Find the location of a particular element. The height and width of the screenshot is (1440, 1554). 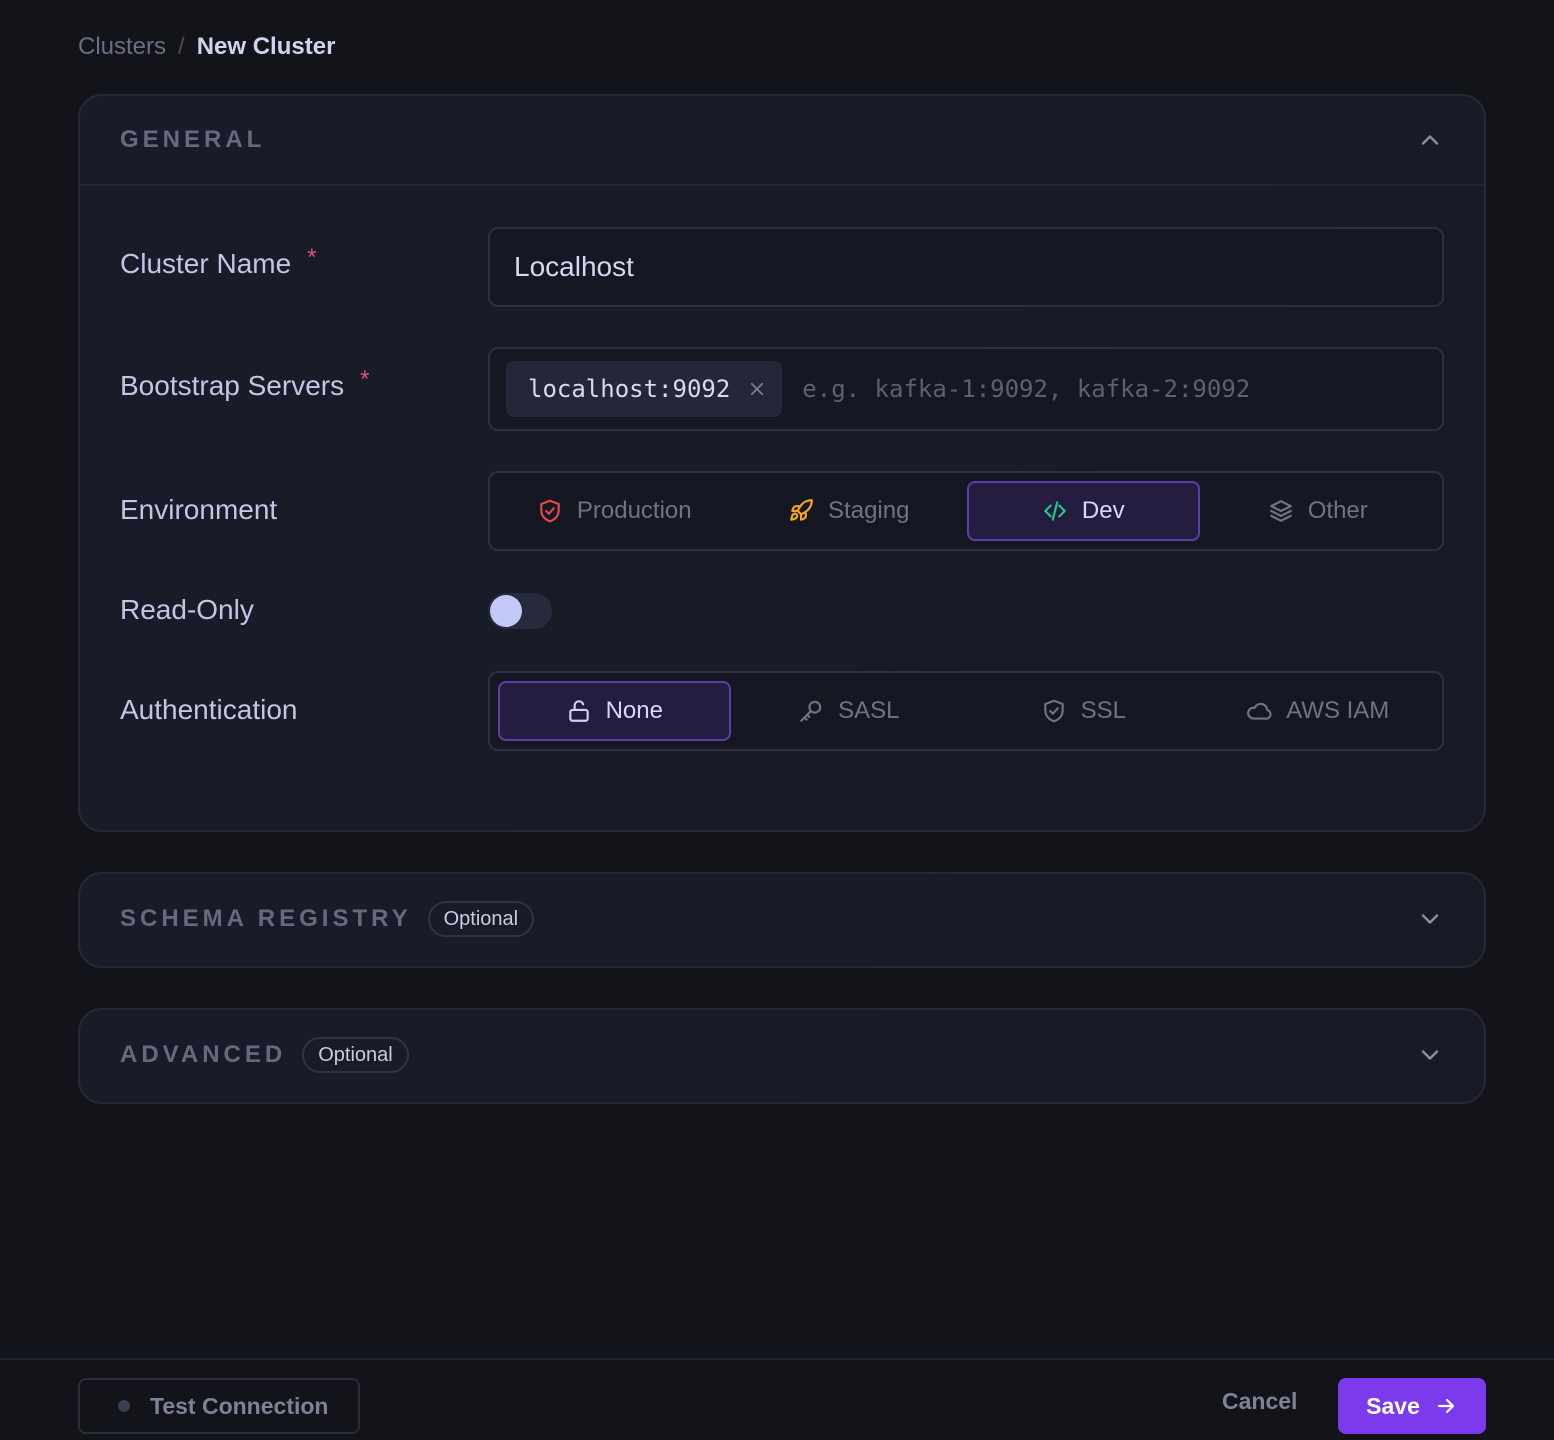

environment-option-label: Production is located at coordinates (634, 510).